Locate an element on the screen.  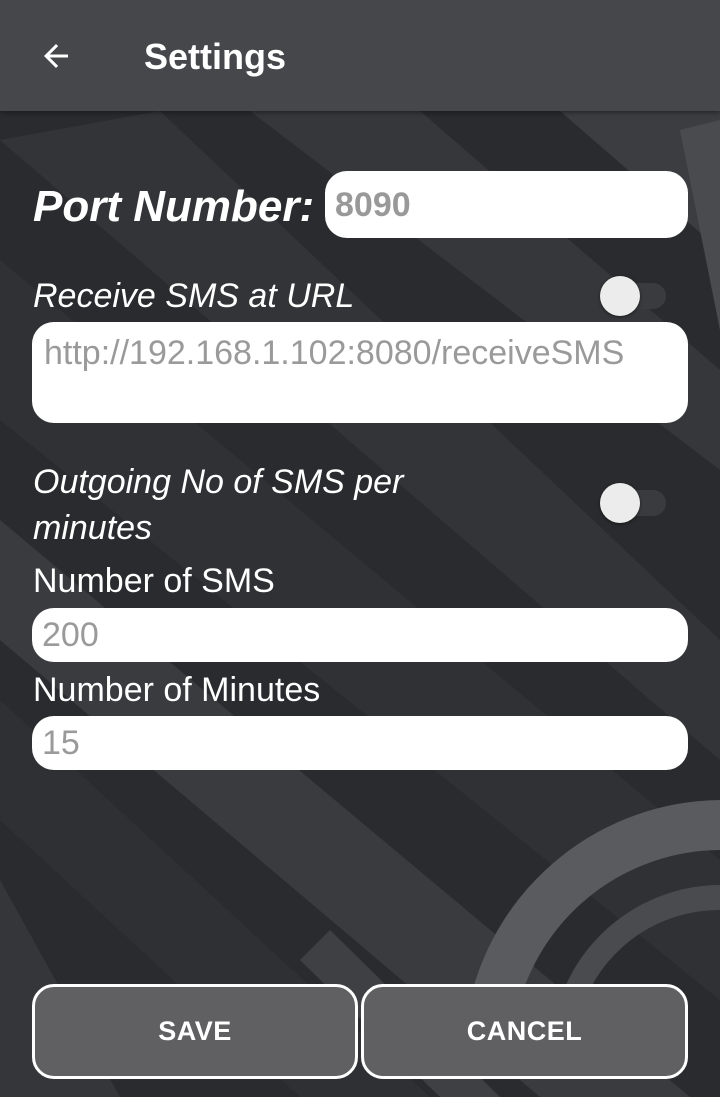
back-button is located at coordinates (56, 56).